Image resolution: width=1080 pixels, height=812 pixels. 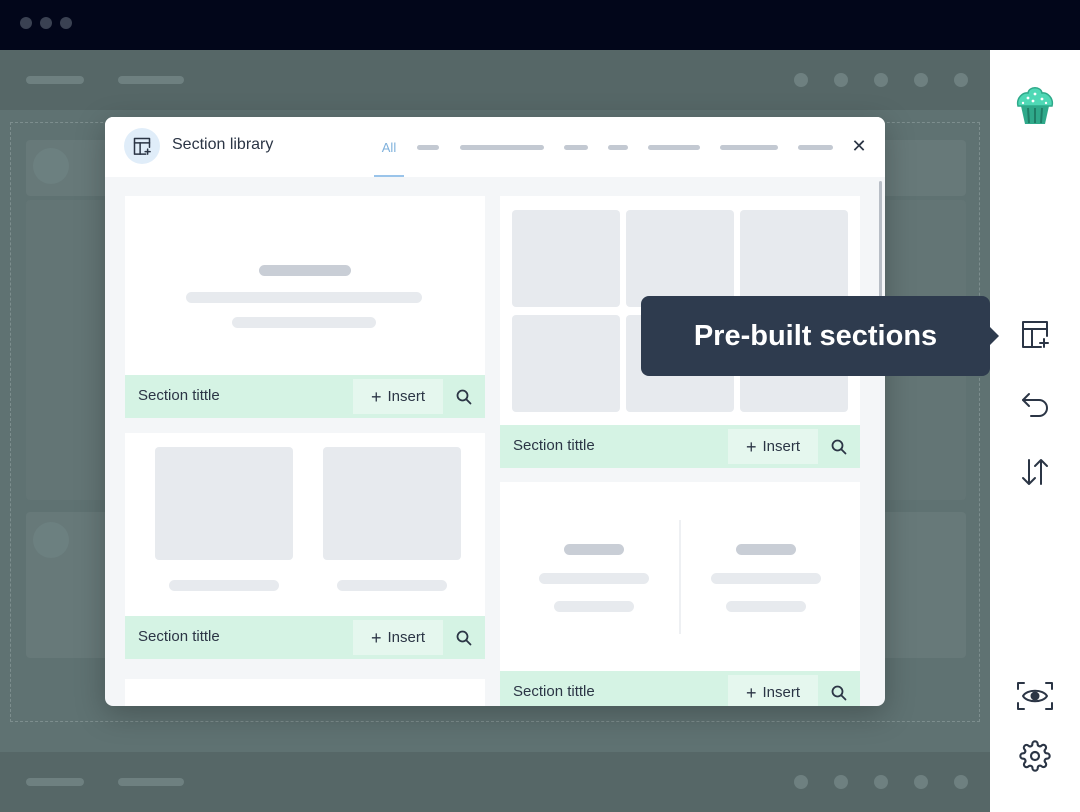 What do you see at coordinates (1035, 404) in the screenshot?
I see `undo-icon` at bounding box center [1035, 404].